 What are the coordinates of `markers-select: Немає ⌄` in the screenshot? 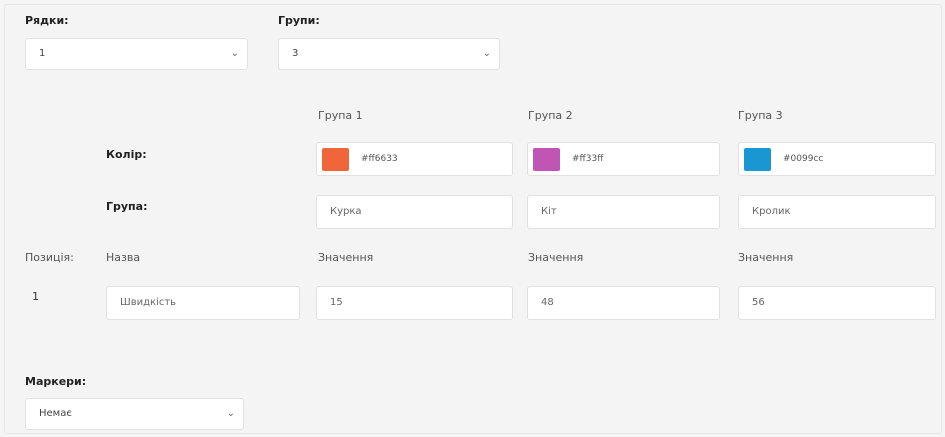 It's located at (134, 414).